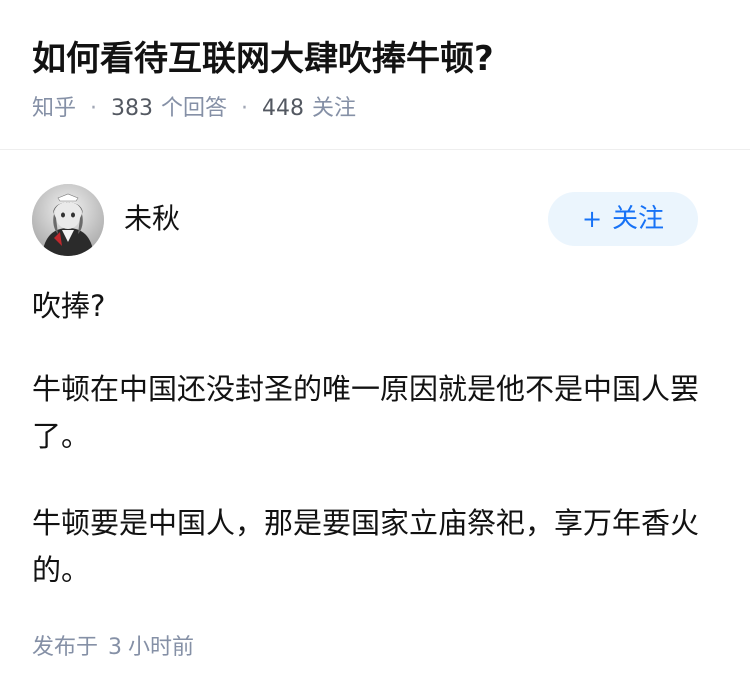  What do you see at coordinates (366, 546) in the screenshot?
I see `answer-paragraph: 牛顿要是中国人，那是要国家立庙祭祀，享万年香火的。` at bounding box center [366, 546].